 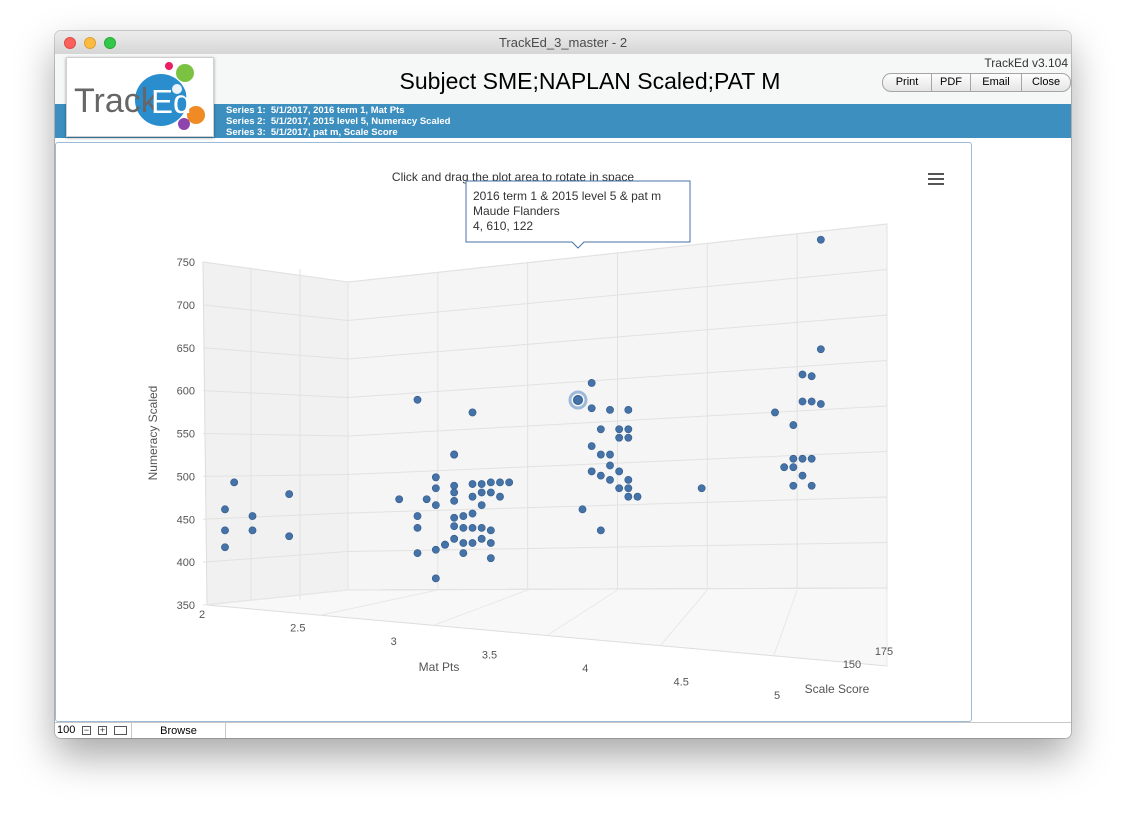 What do you see at coordinates (178, 730) in the screenshot?
I see `mode-selector: Browse` at bounding box center [178, 730].